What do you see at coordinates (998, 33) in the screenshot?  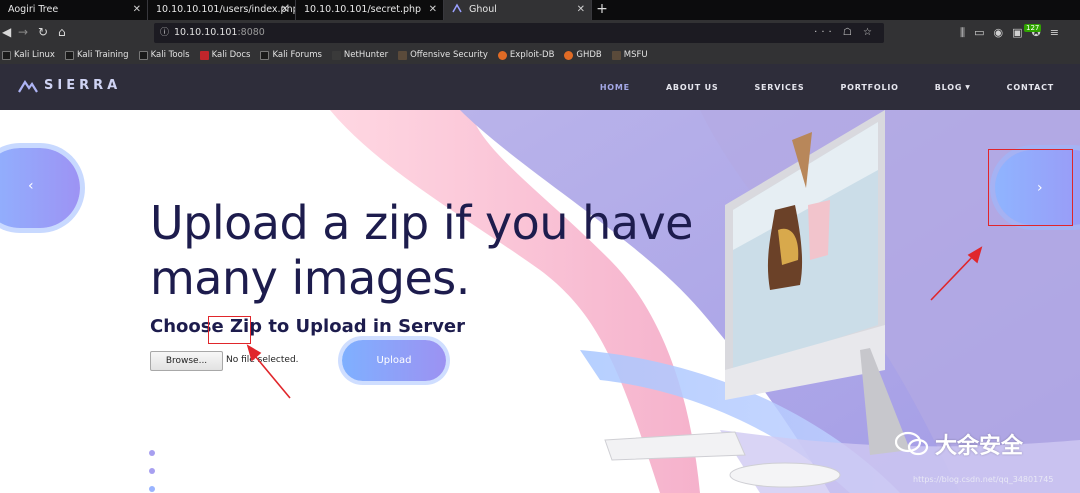 I see `account-icon: ◉` at bounding box center [998, 33].